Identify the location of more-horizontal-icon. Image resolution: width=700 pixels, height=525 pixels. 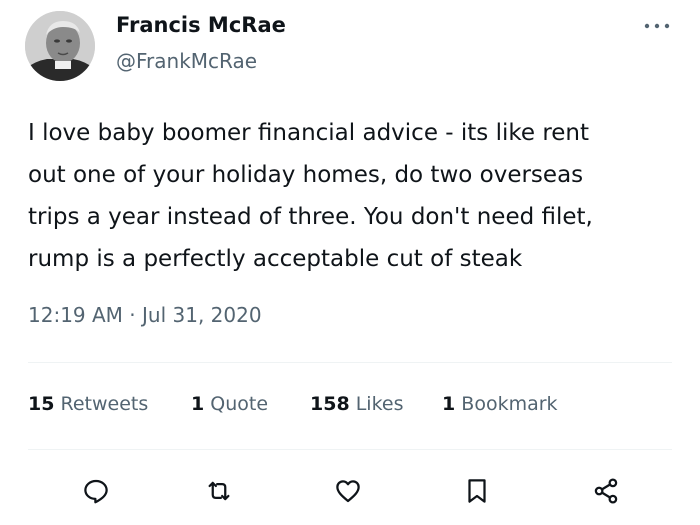
(657, 26).